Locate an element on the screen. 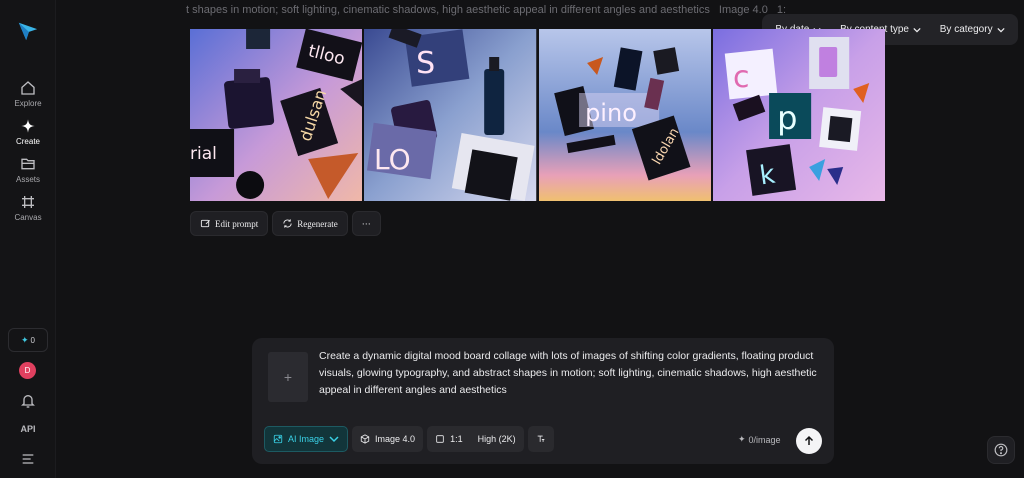 The height and width of the screenshot is (478, 1024). credits-count: 0 is located at coordinates (32, 340).